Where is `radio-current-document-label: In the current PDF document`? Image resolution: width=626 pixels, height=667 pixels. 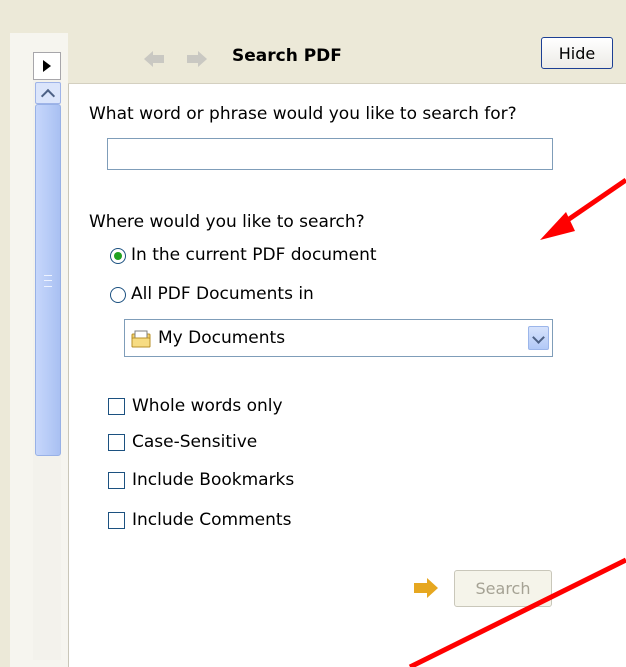 radio-current-document-label: In the current PDF document is located at coordinates (254, 255).